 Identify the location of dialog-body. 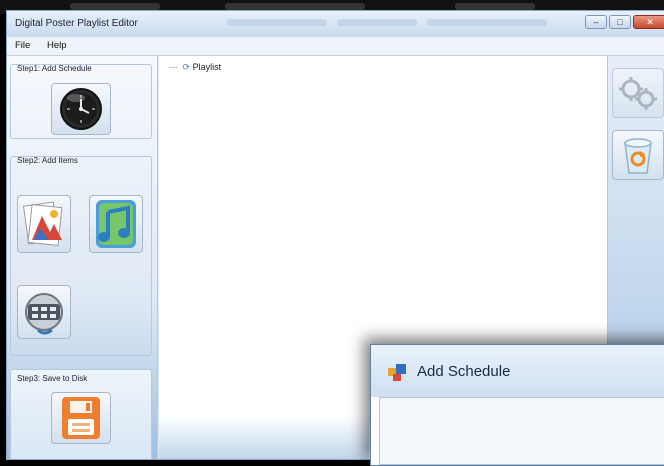
(521, 431).